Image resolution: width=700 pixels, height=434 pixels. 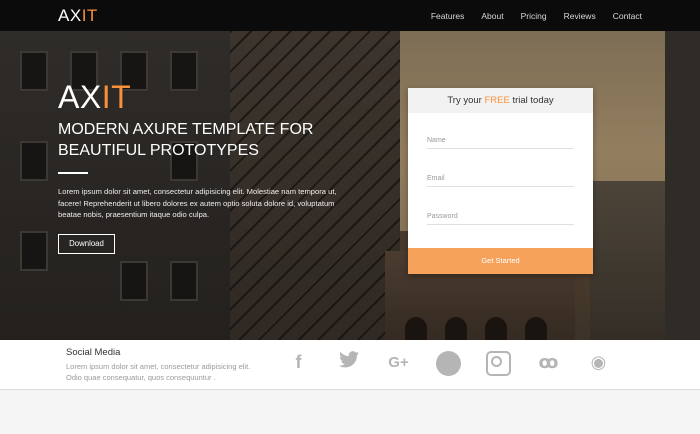 I want to click on trial-head-b: trial today, so click(x=531, y=100).